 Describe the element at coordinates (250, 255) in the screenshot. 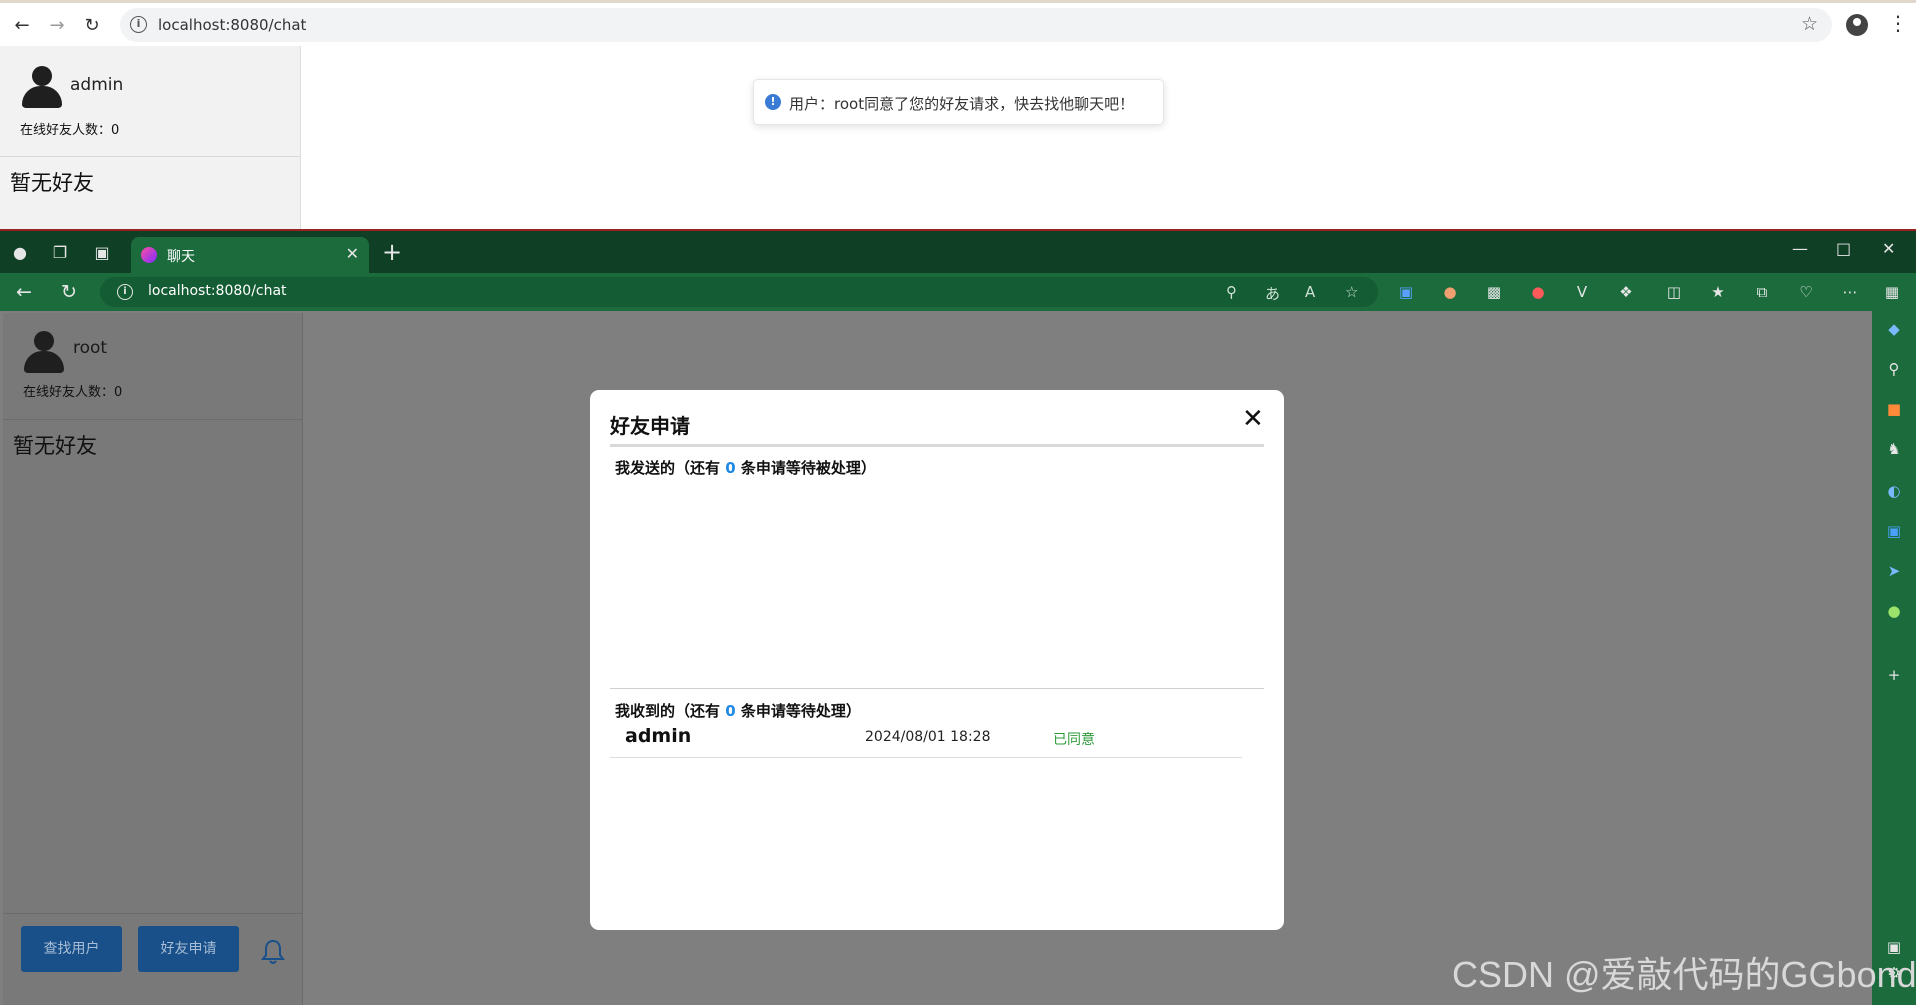

I see `tab-chat: 聊天 ✕` at that location.